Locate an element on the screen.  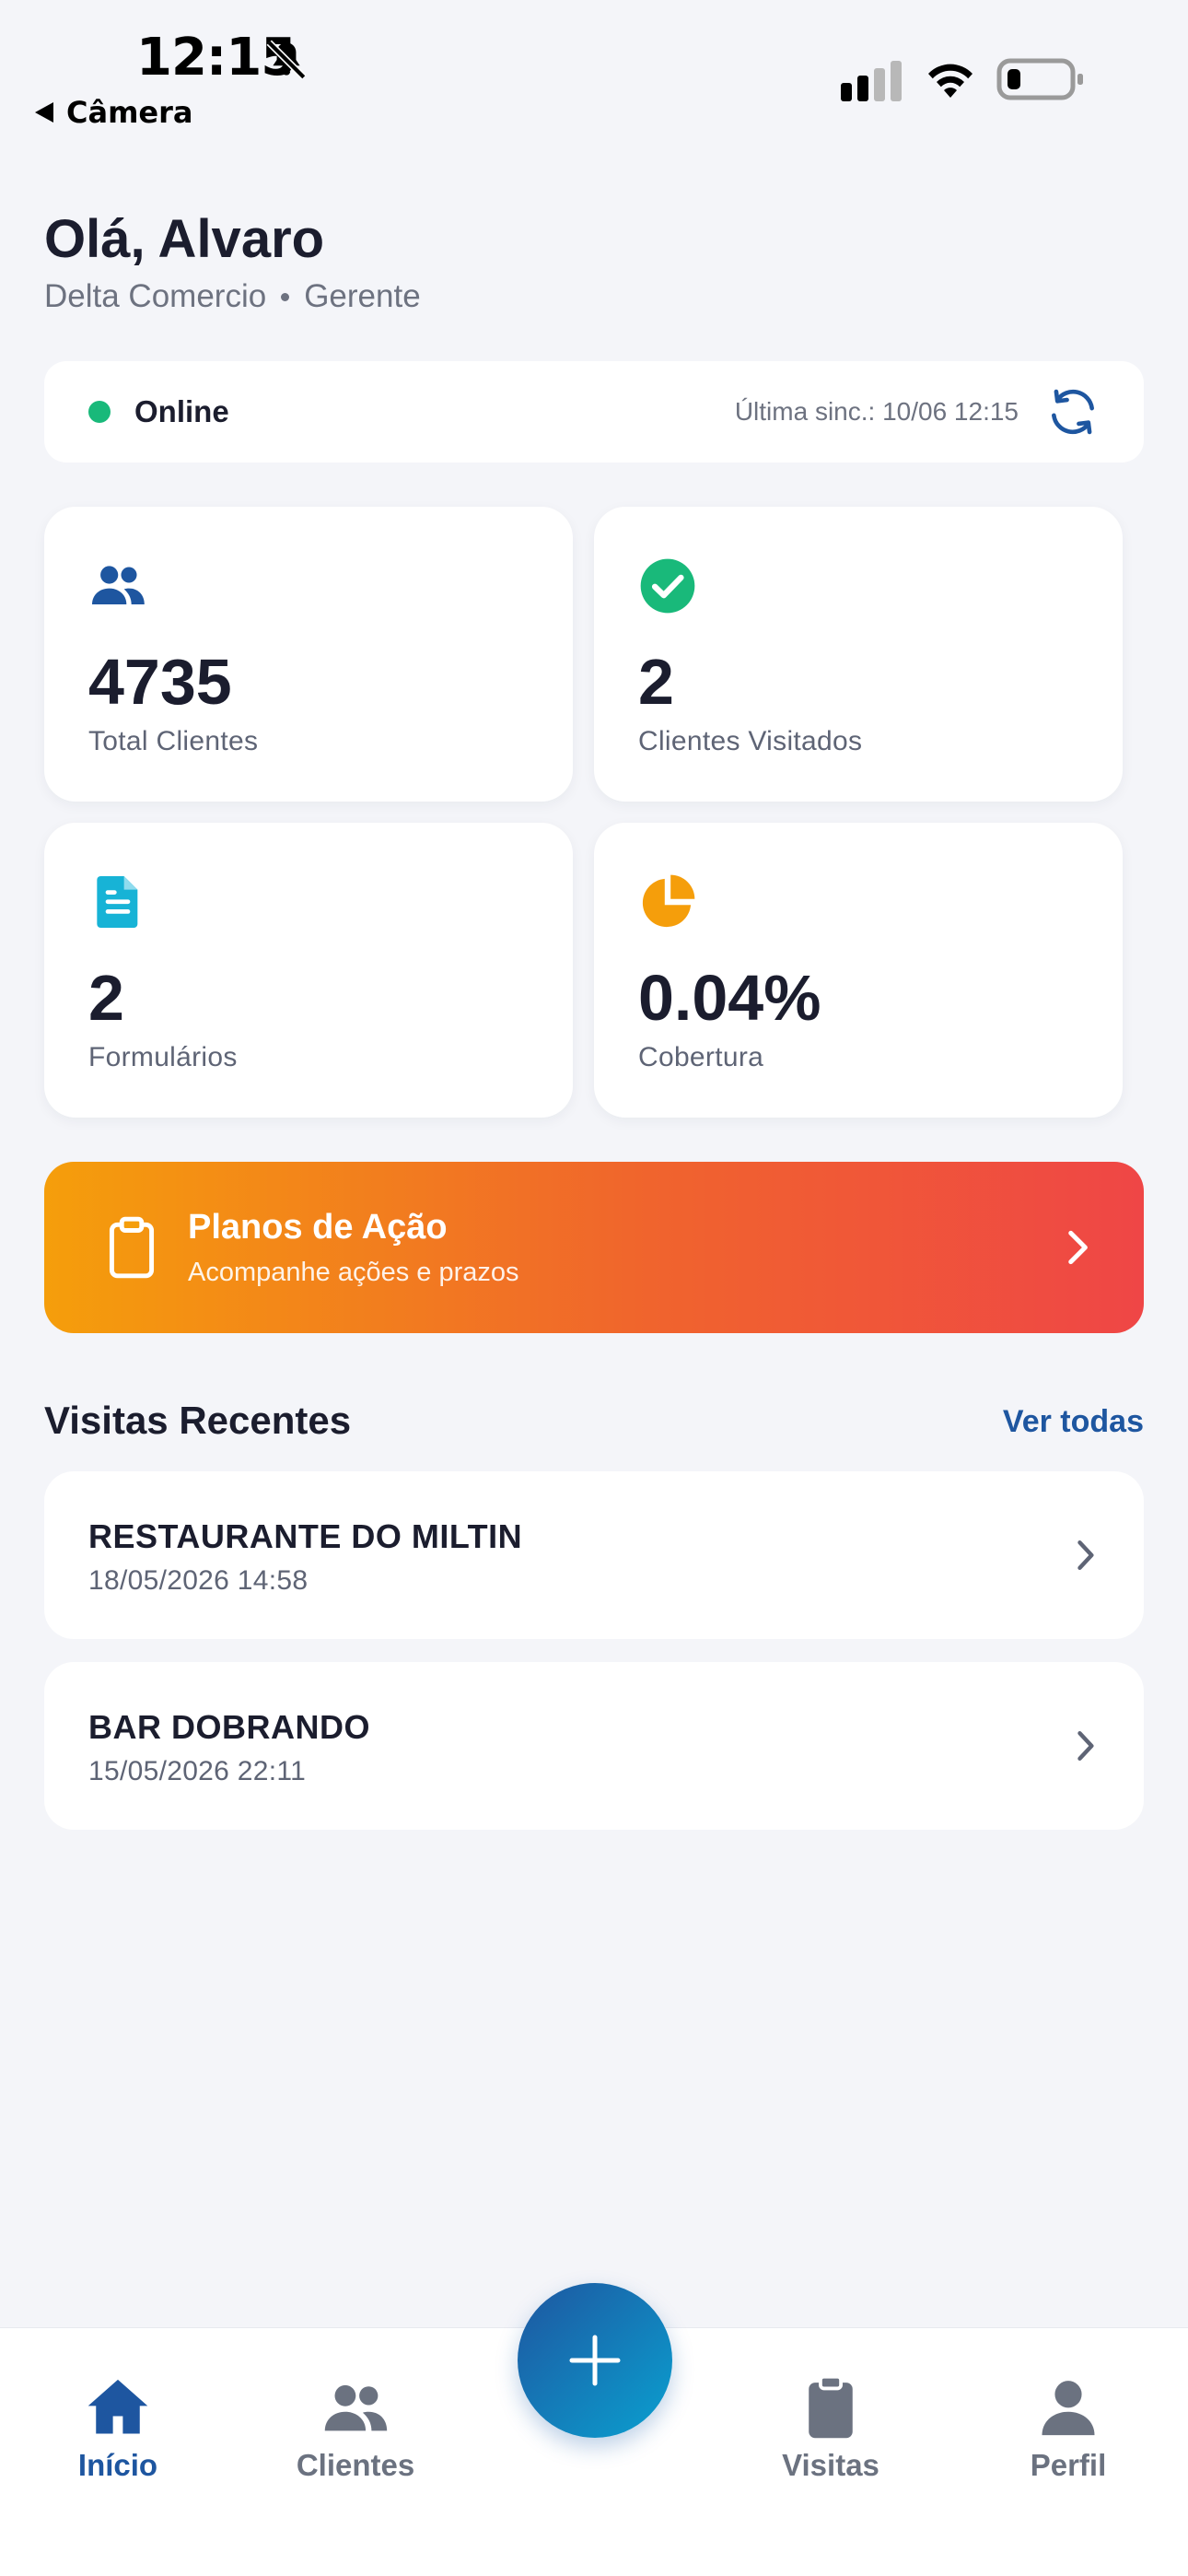
planos-de-acao-banner: Planos de Ação Acompanhe ações e prazos is located at coordinates (594, 1247).